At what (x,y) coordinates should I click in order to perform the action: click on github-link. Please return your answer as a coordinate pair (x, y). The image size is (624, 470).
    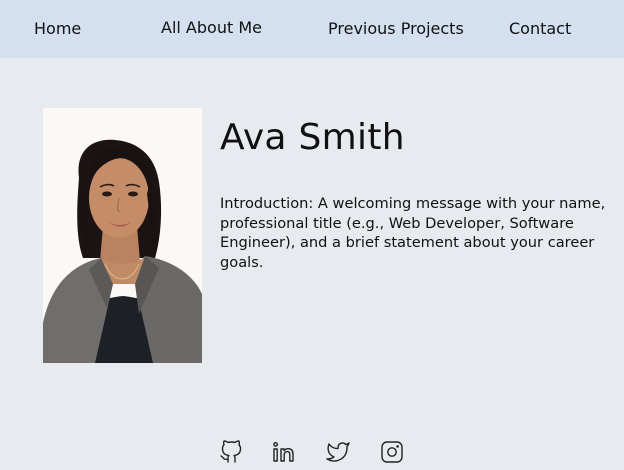
    Looking at the image, I should click on (231, 452).